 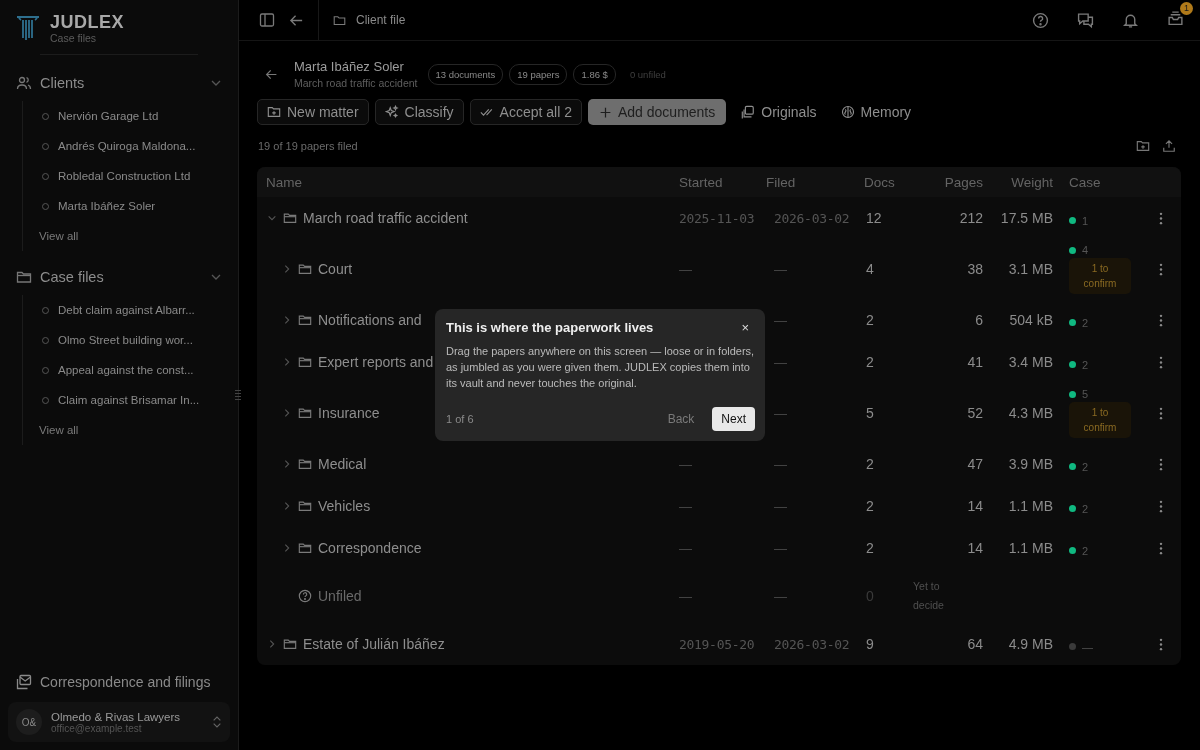 I want to click on pages-count: 41, so click(x=975, y=362).